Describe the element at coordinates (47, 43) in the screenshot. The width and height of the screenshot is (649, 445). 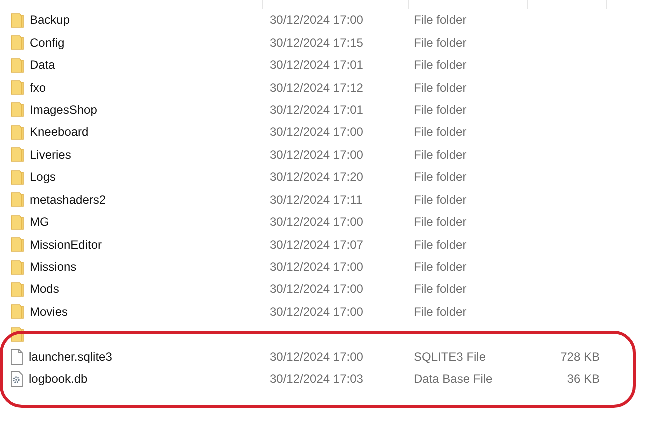
I see `file-name: Config` at that location.